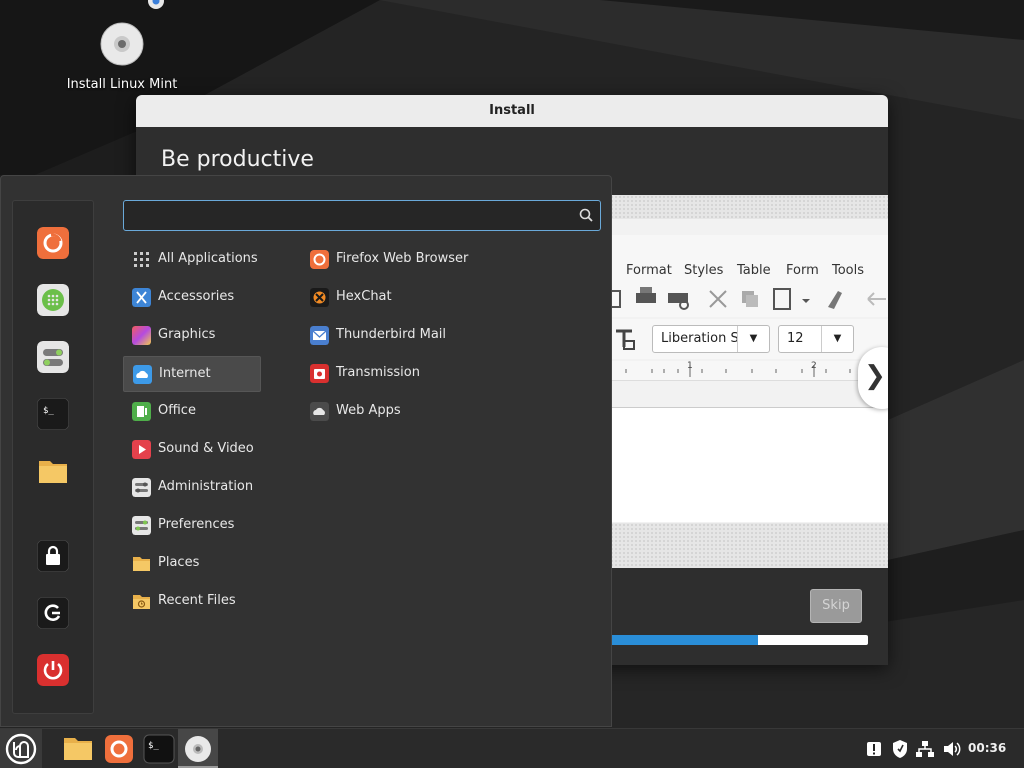 The height and width of the screenshot is (768, 1024). I want to click on app-label: Firefox Web Browser, so click(402, 258).